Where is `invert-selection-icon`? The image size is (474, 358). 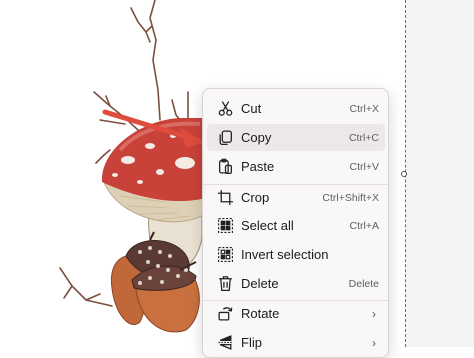 invert-selection-icon is located at coordinates (225, 254).